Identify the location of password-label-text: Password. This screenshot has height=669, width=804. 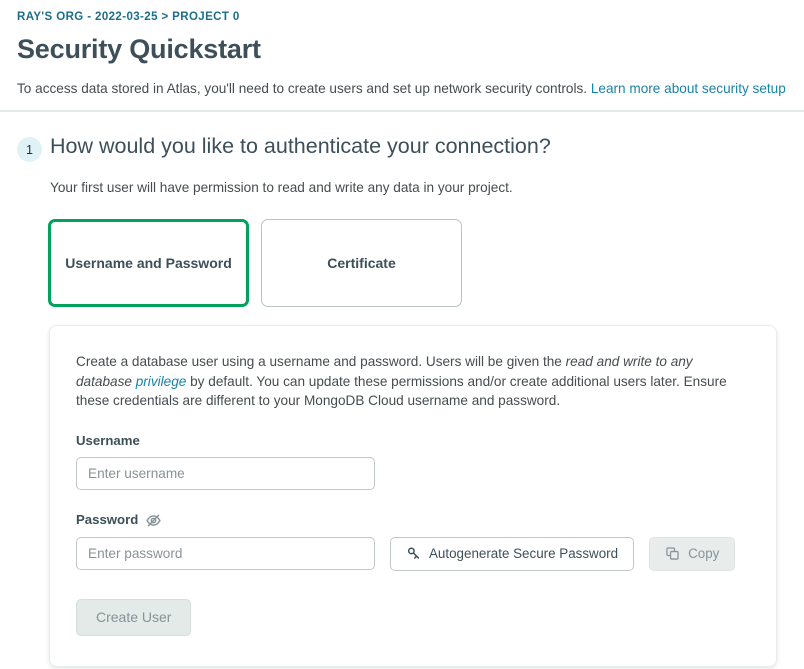
(107, 520).